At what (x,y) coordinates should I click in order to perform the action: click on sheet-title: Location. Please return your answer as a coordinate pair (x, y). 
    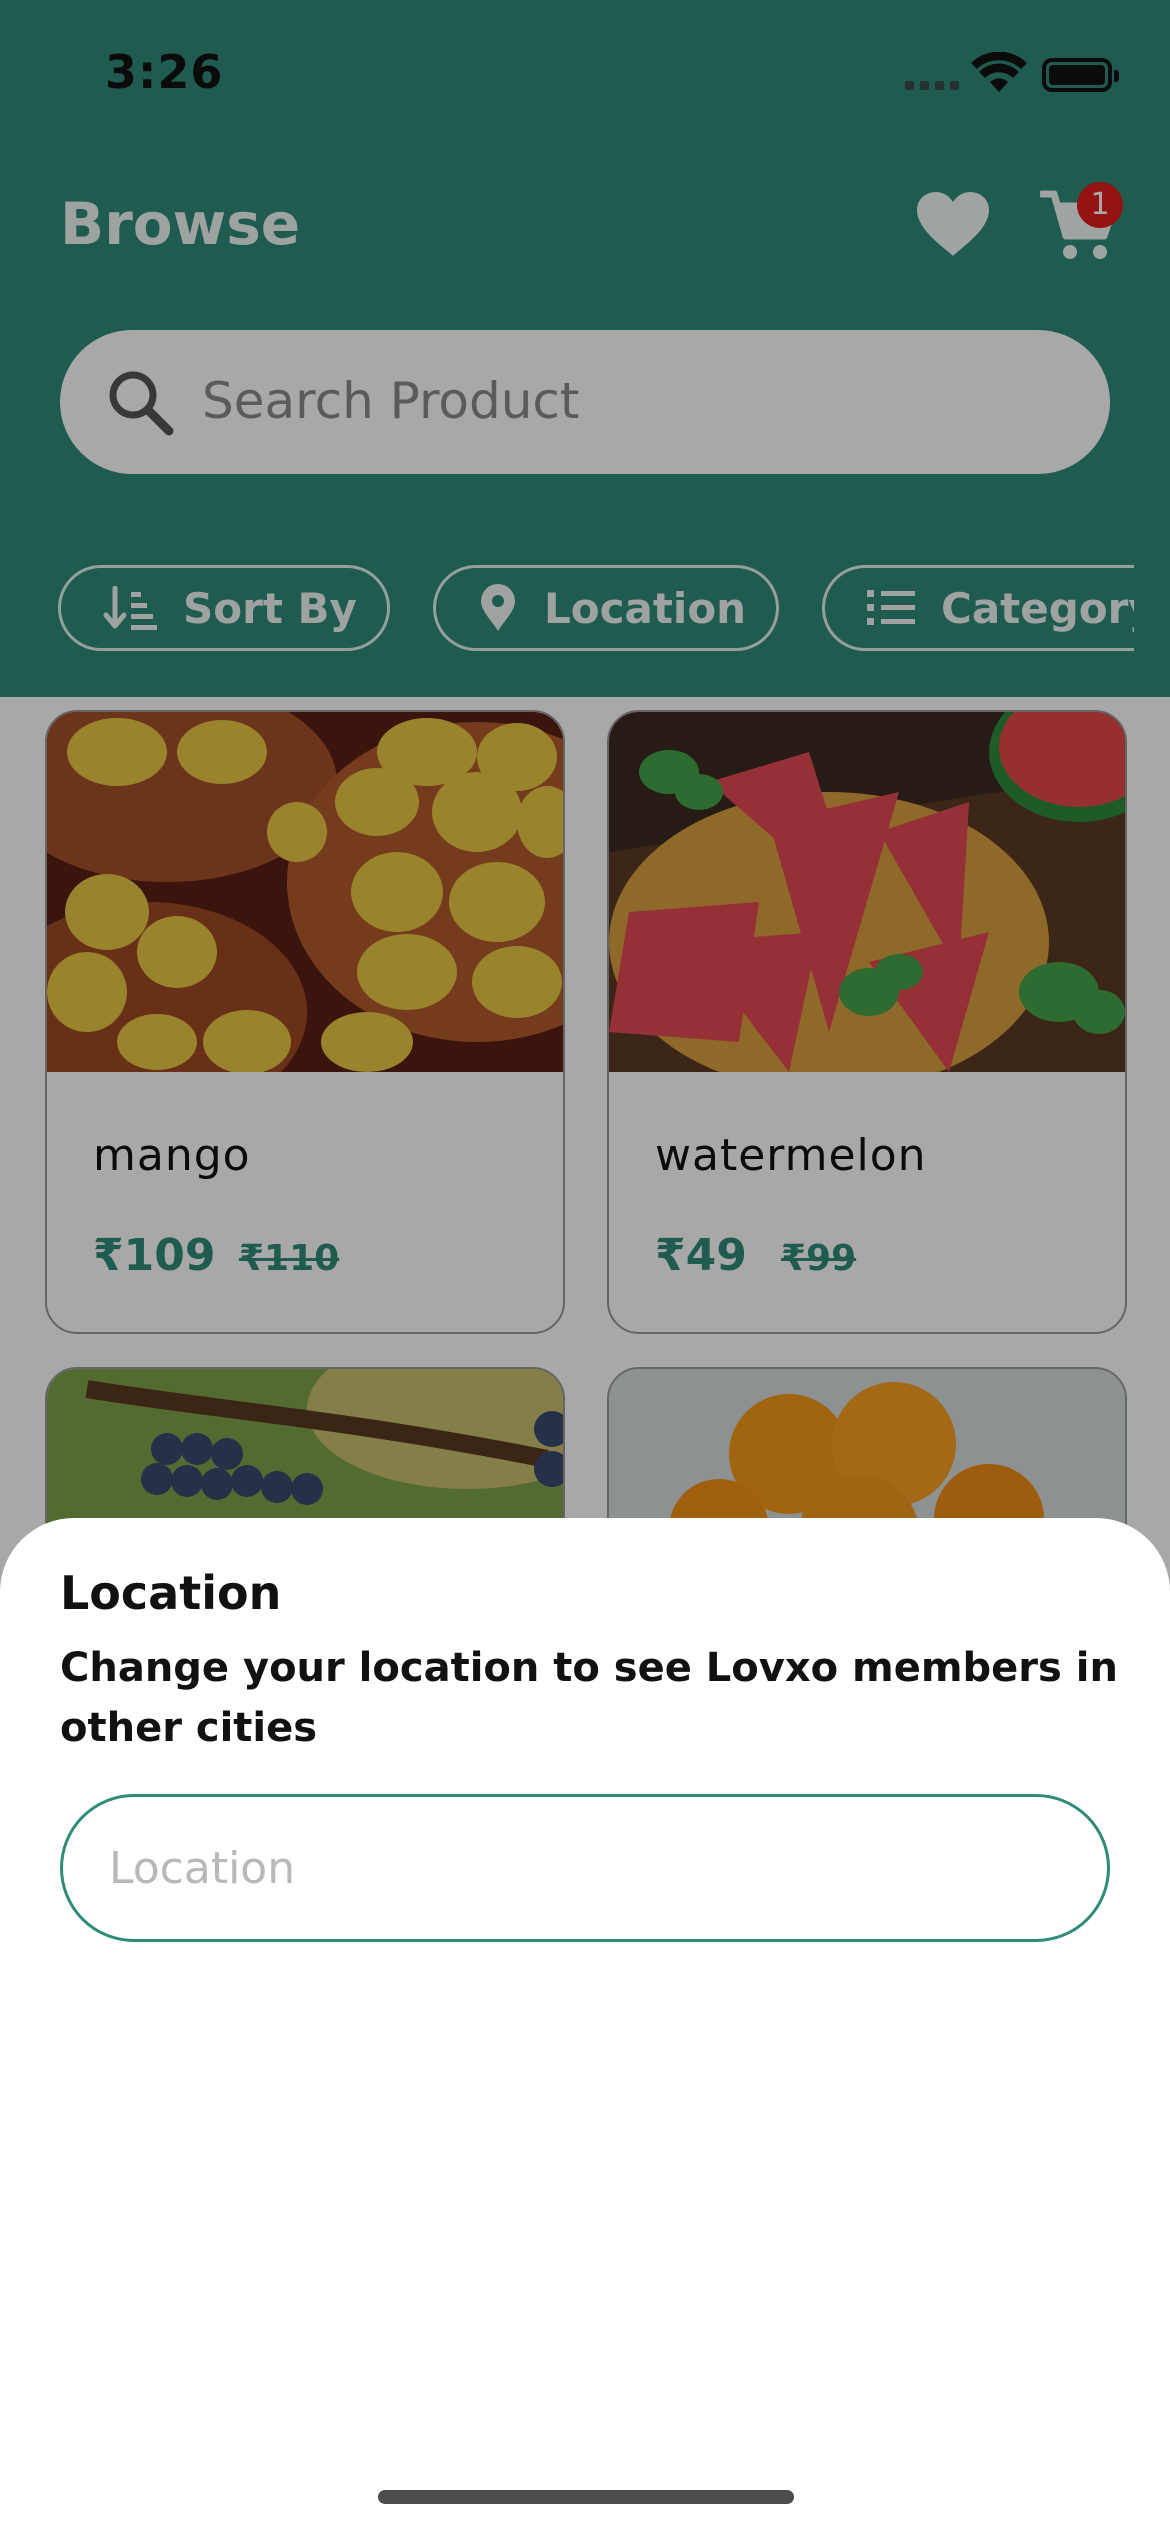
    Looking at the image, I should click on (171, 1593).